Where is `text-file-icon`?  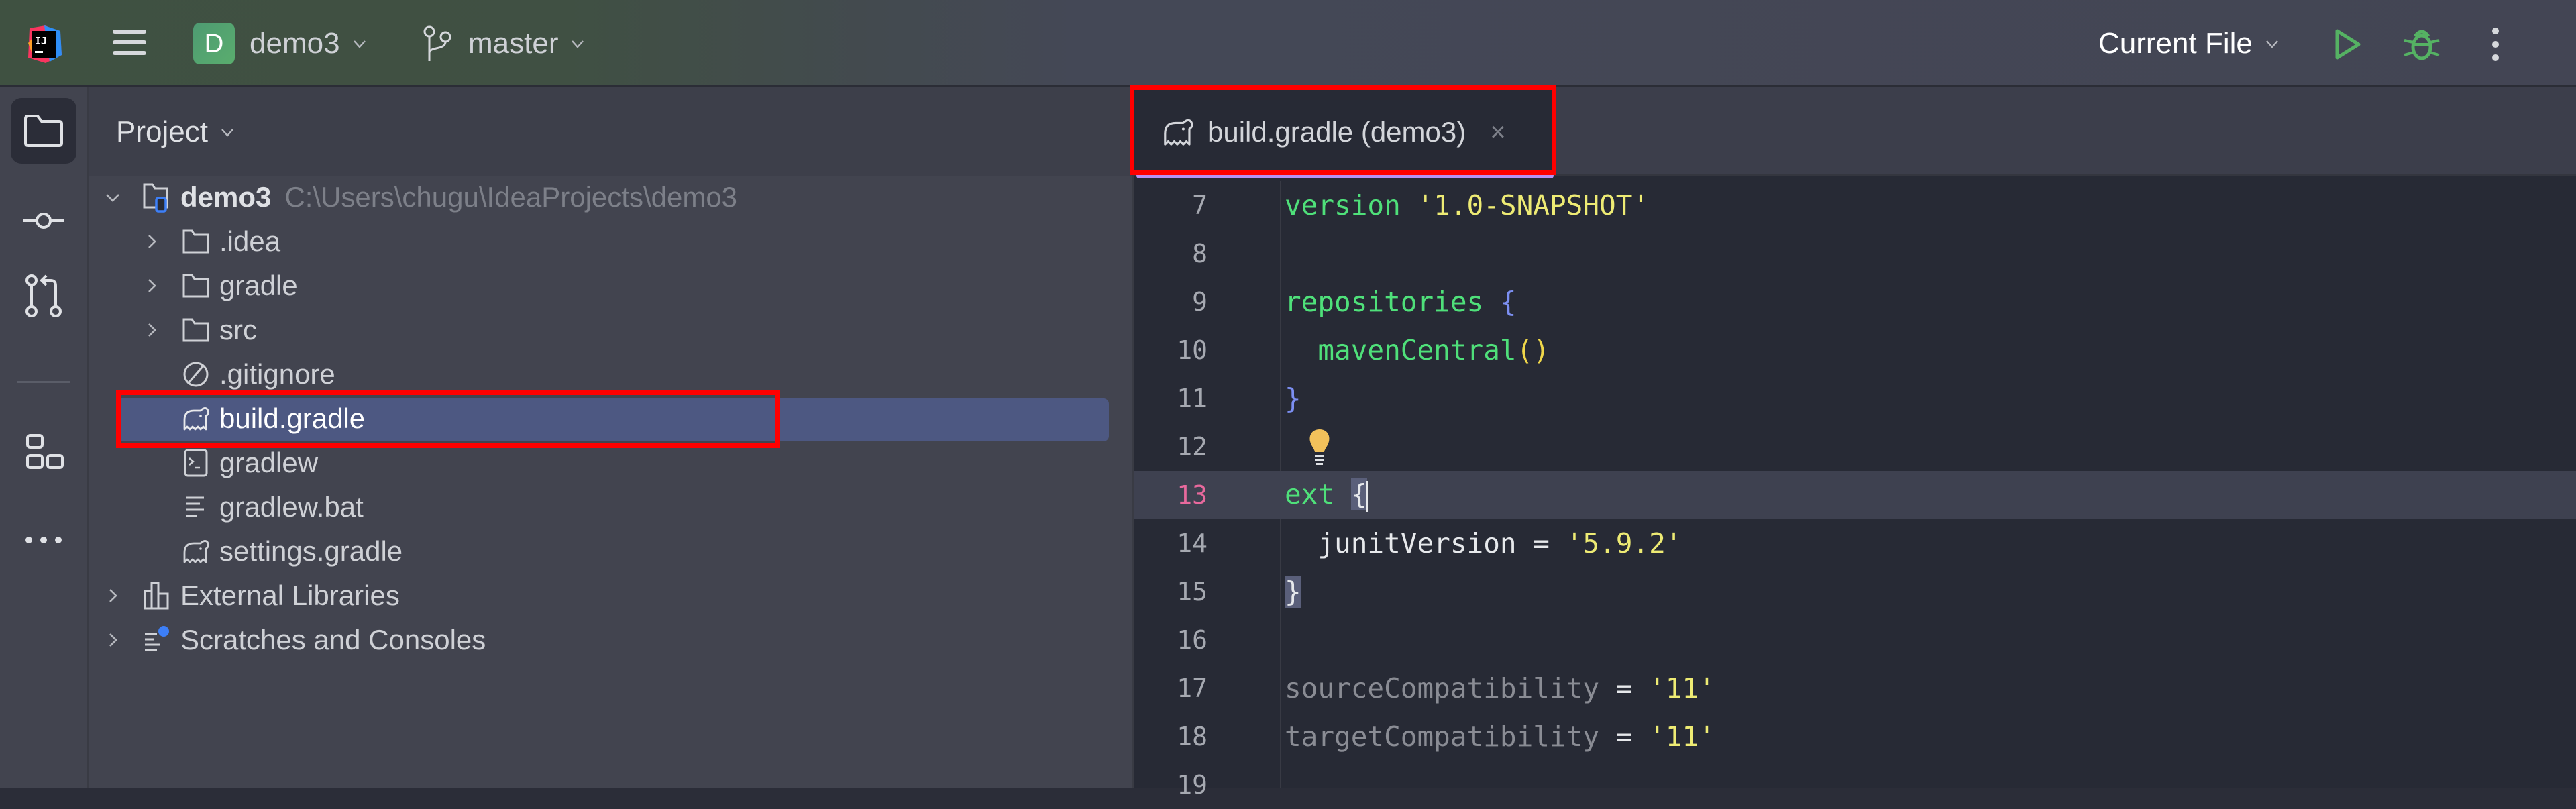
text-file-icon is located at coordinates (195, 507).